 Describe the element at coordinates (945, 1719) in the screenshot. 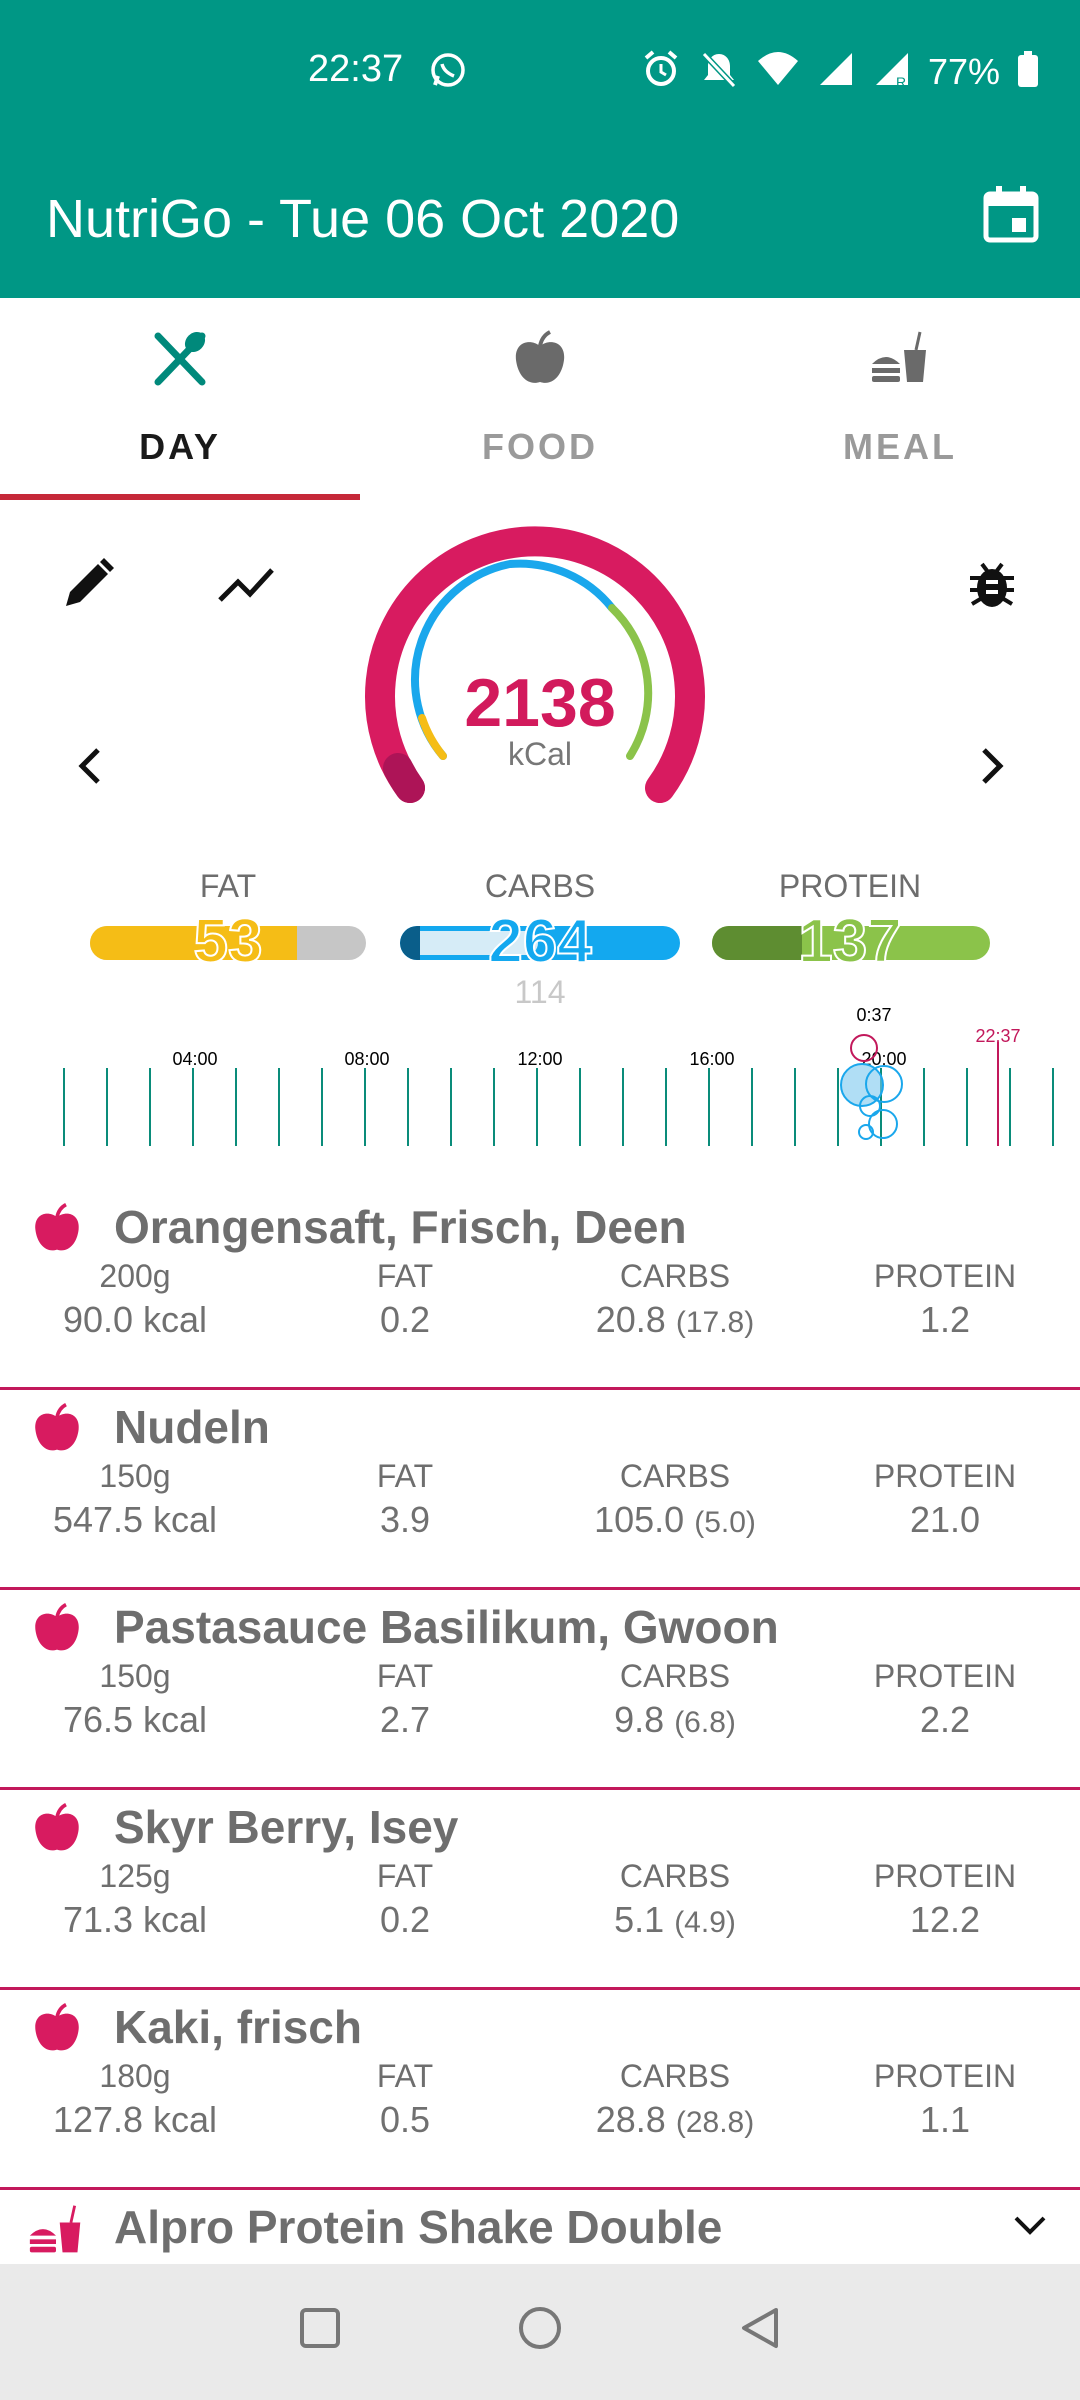

I see `protein-value: 2.2` at that location.